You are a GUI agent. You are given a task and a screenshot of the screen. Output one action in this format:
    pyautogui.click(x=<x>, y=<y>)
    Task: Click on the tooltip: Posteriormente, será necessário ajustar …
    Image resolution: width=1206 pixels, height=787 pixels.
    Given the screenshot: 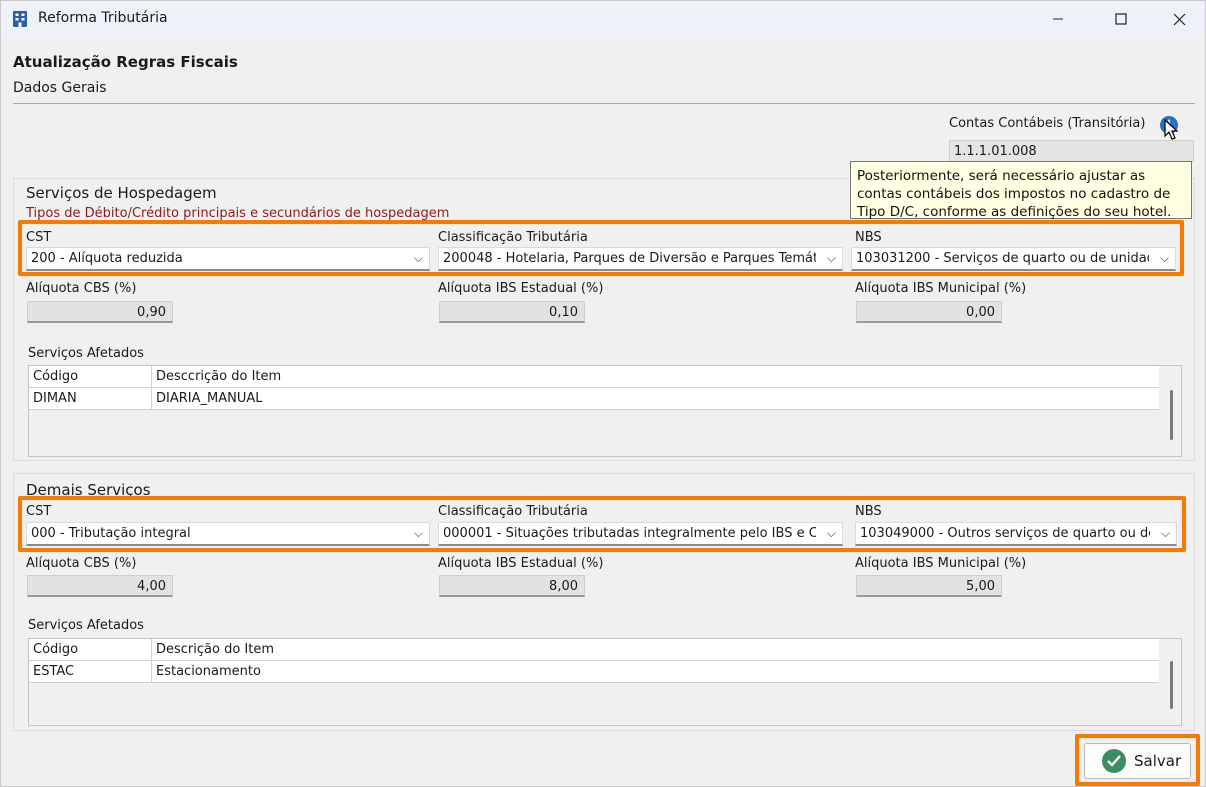 What is the action you would take?
    pyautogui.click(x=1021, y=190)
    